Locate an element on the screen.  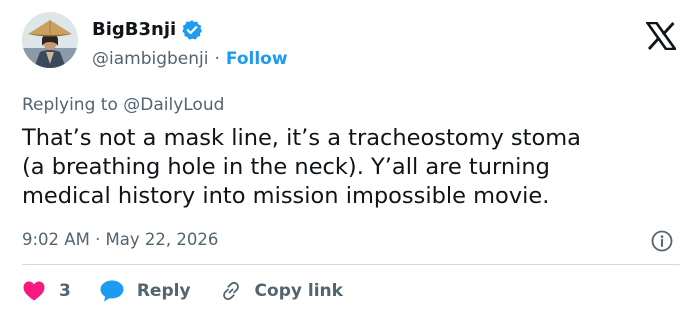
author-name-row: BigB3nji is located at coordinates (147, 30).